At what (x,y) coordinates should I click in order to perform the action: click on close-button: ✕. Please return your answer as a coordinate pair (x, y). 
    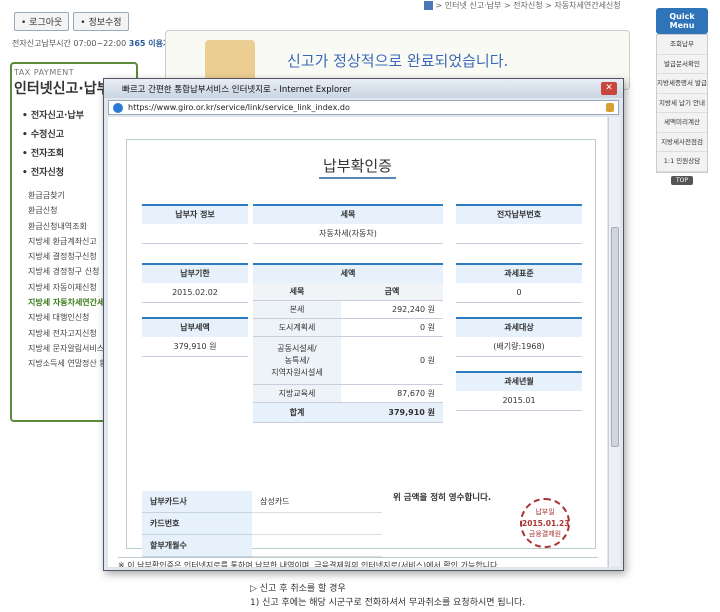
    Looking at the image, I should click on (609, 88).